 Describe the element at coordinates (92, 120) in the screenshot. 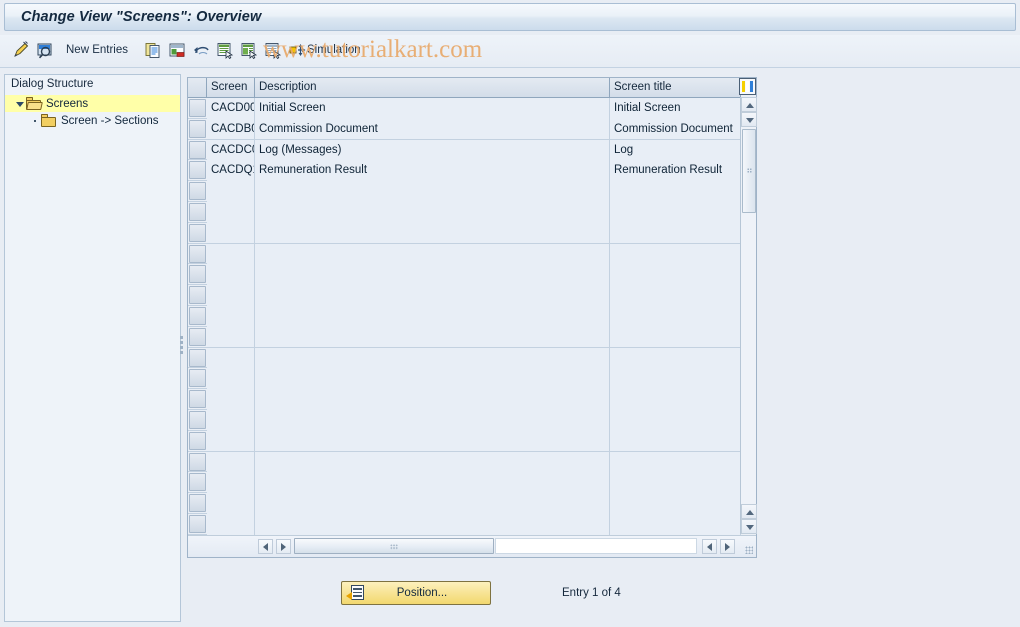

I see `sidebar-item-screen-sections: Screen -> Sections` at that location.